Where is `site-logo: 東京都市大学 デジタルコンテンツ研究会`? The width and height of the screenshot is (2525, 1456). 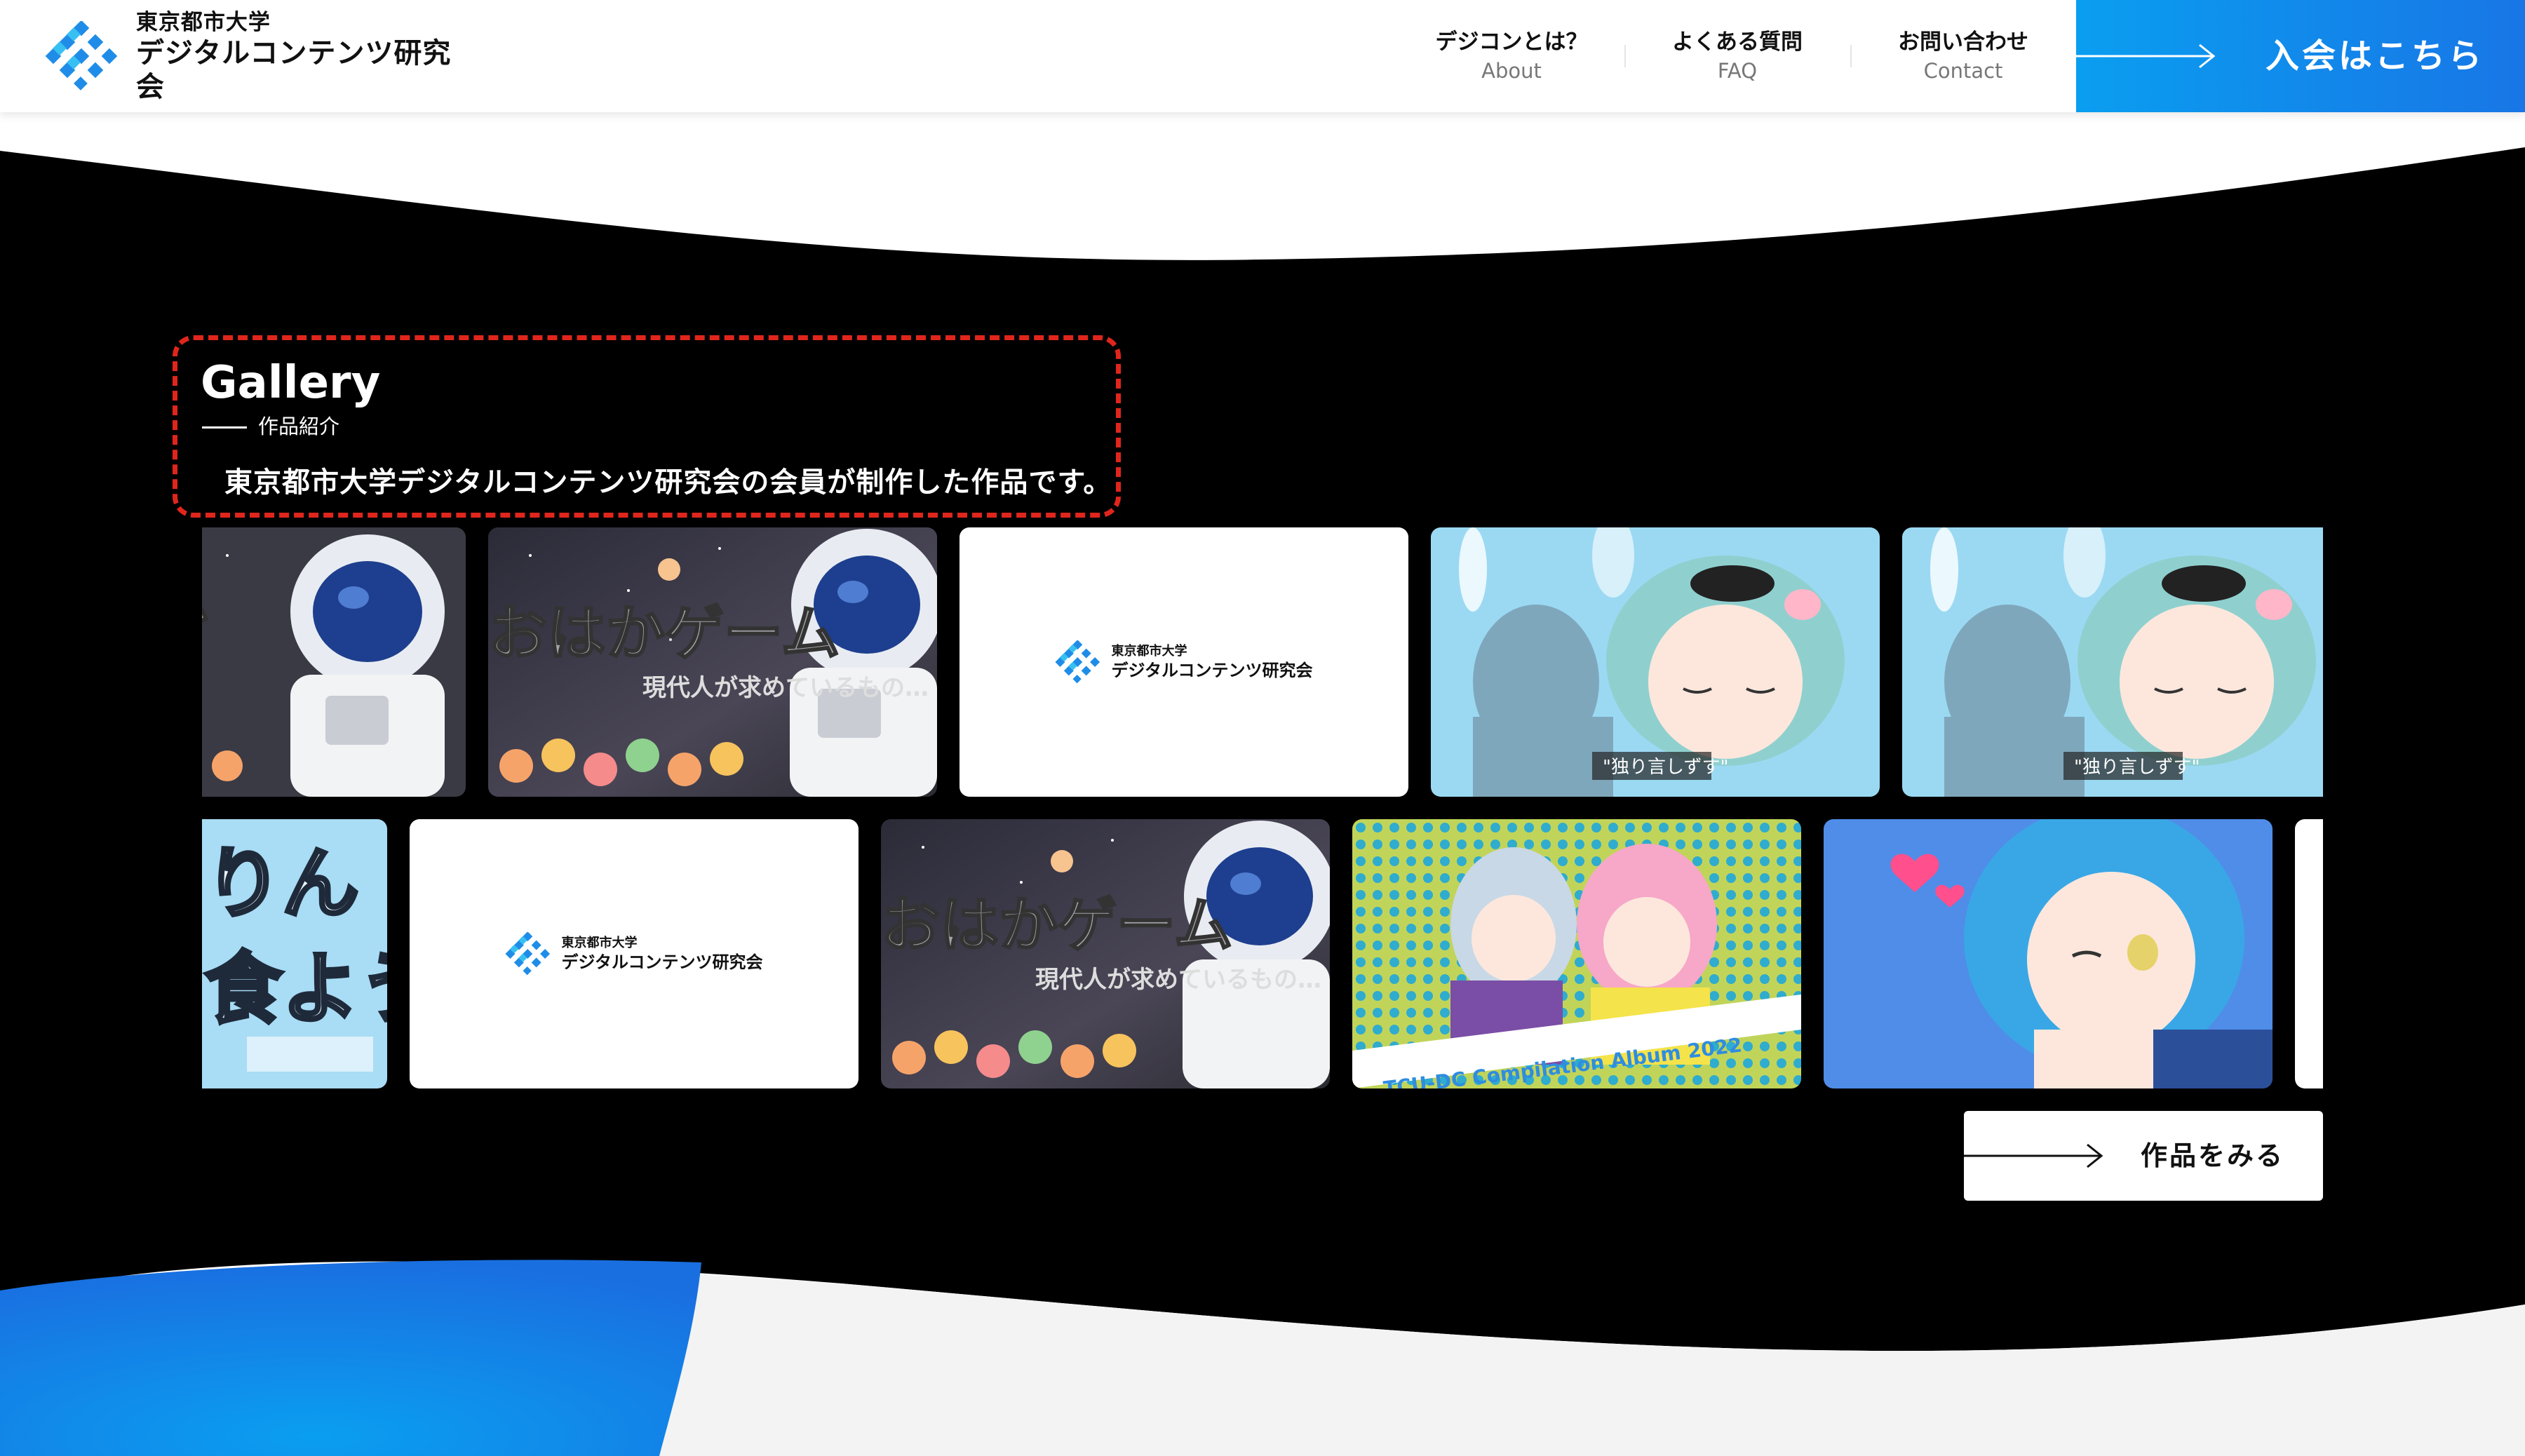 site-logo: 東京都市大学 デジタルコンテンツ研究会 is located at coordinates (262, 56).